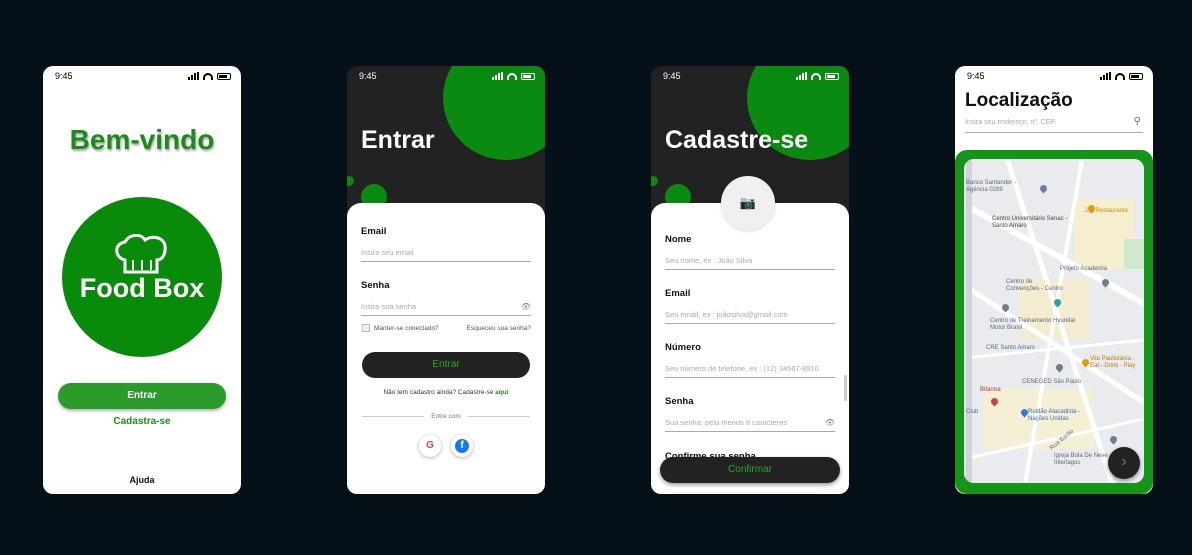  I want to click on address-search-input: Insira seu endereço, nº, CEP. ⚲, so click(1054, 124).